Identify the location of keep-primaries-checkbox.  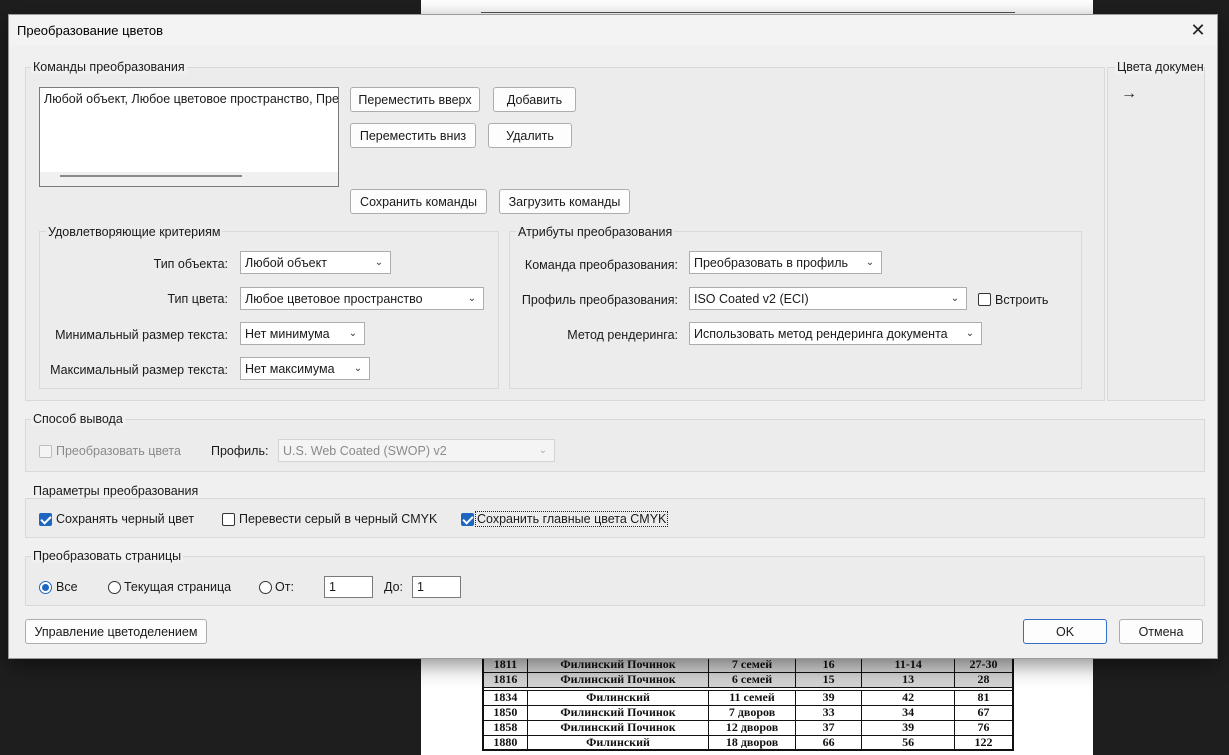
(467, 519).